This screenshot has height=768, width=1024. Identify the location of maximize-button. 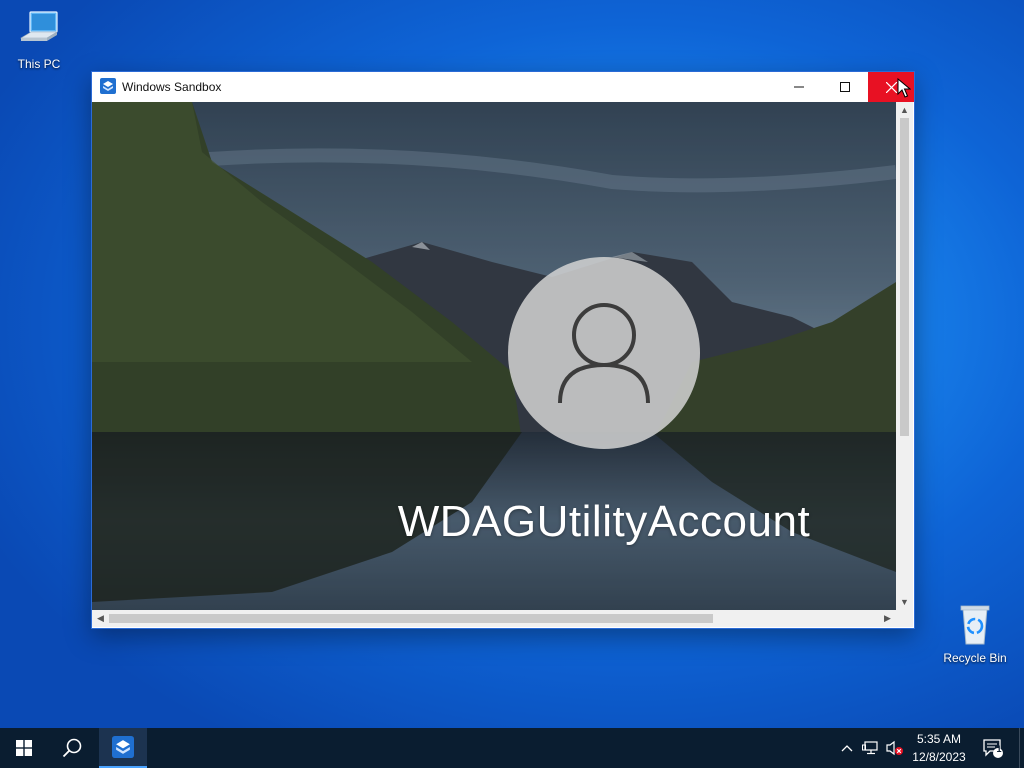
(845, 87).